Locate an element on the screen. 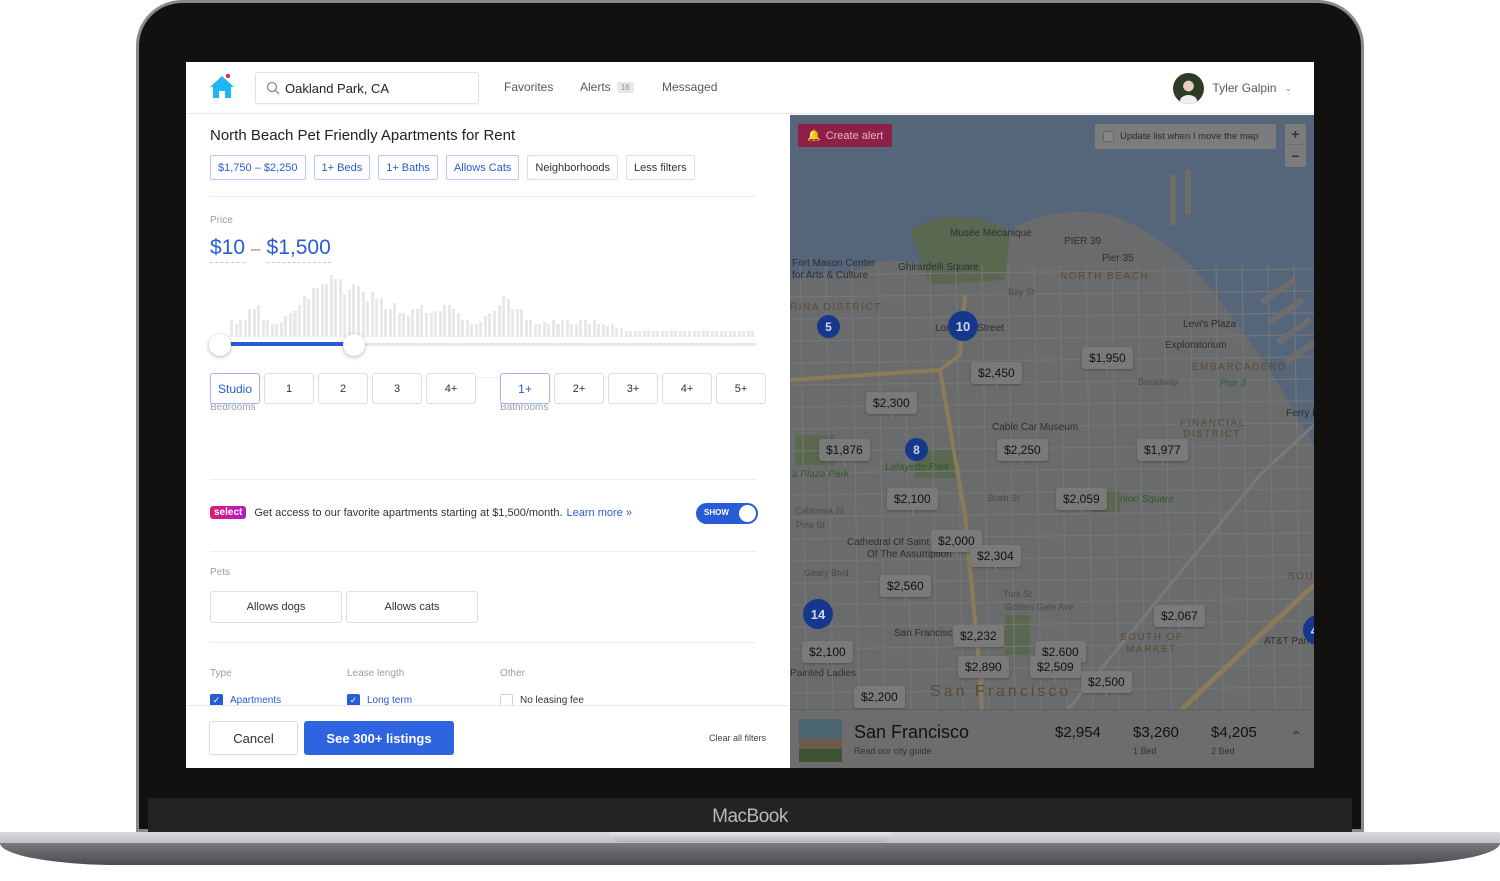  bedrooms-option-studio: Studio is located at coordinates (235, 388).